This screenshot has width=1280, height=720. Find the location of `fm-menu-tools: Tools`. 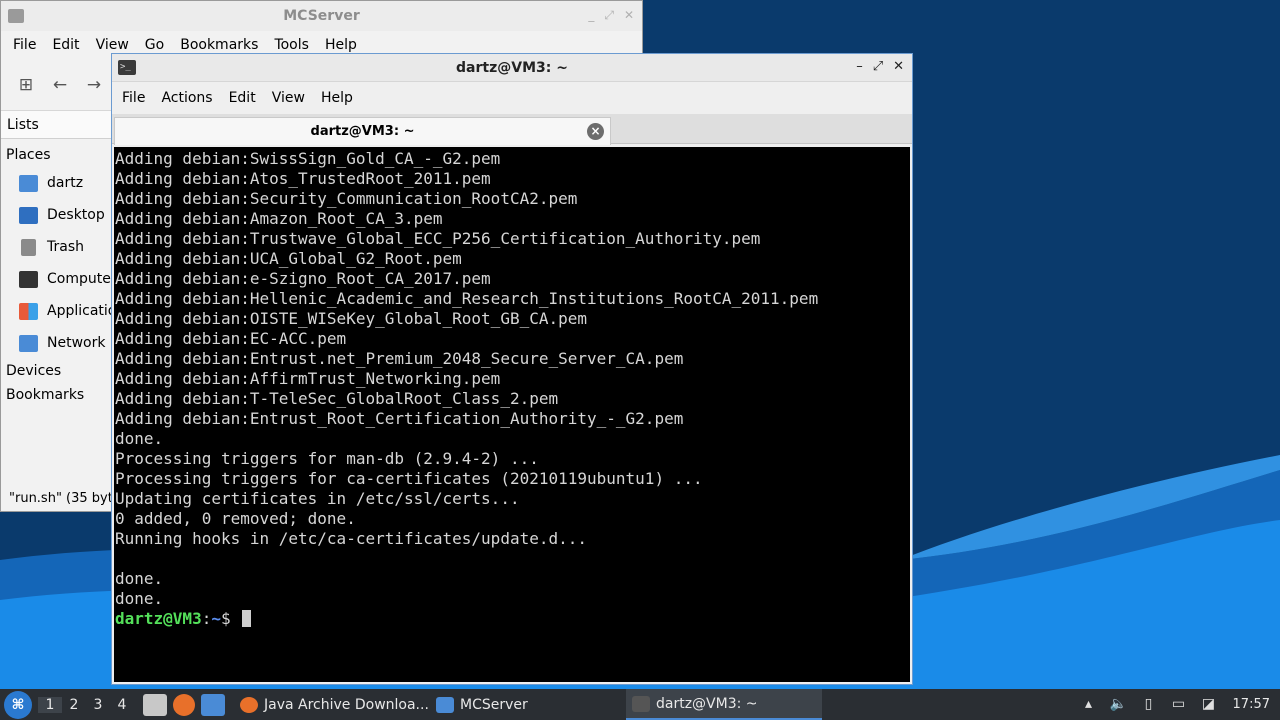

fm-menu-tools: Tools is located at coordinates (291, 45).